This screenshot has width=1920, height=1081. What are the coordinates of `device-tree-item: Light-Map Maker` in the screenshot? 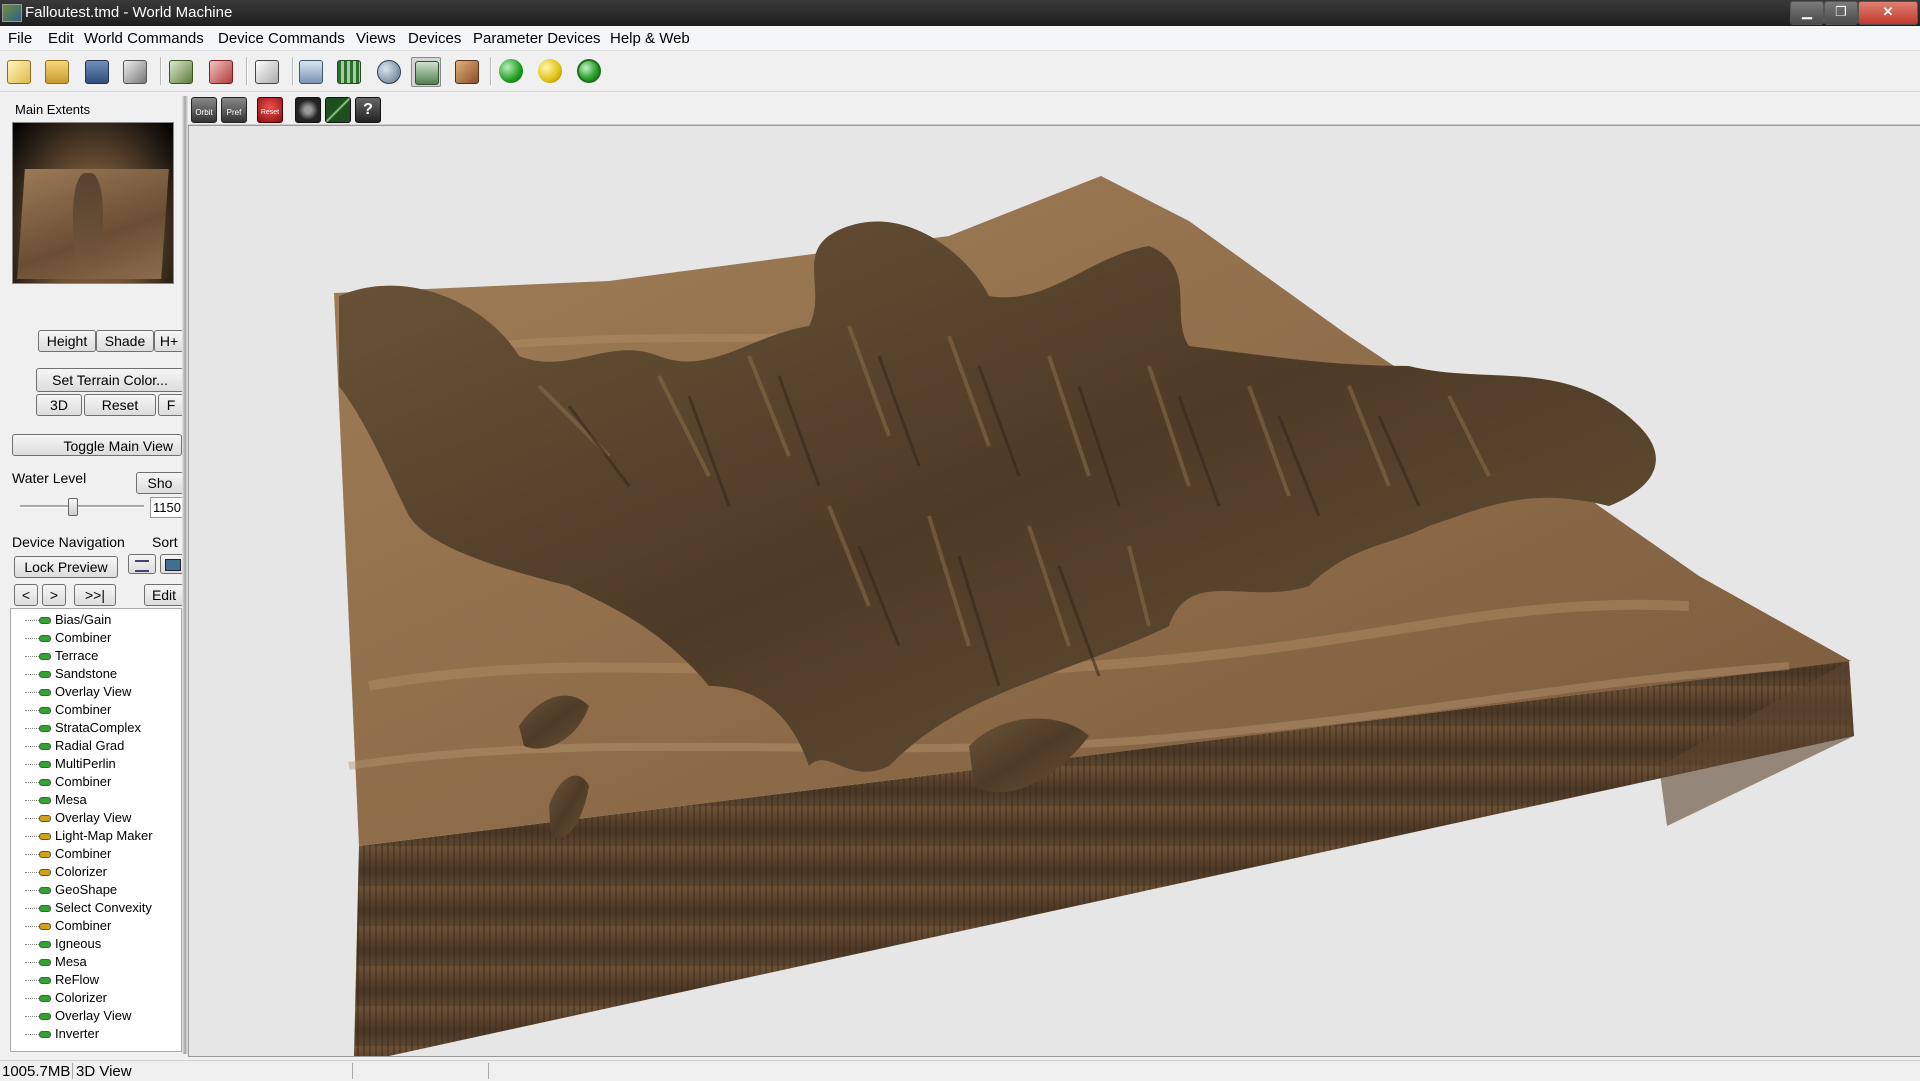 It's located at (96, 836).